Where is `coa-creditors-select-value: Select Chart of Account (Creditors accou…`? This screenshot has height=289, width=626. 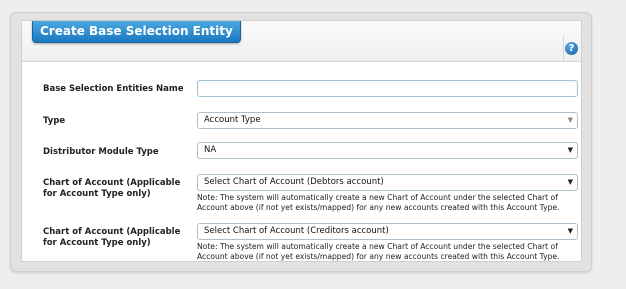 coa-creditors-select-value: Select Chart of Account (Creditors accou… is located at coordinates (296, 231).